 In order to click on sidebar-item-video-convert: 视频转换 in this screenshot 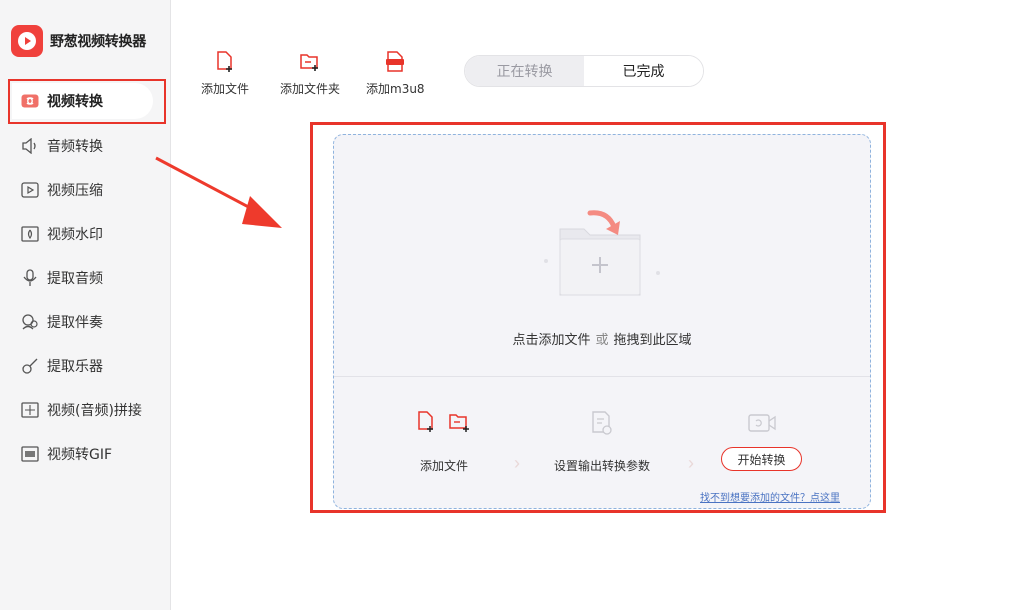, I will do `click(82, 101)`.